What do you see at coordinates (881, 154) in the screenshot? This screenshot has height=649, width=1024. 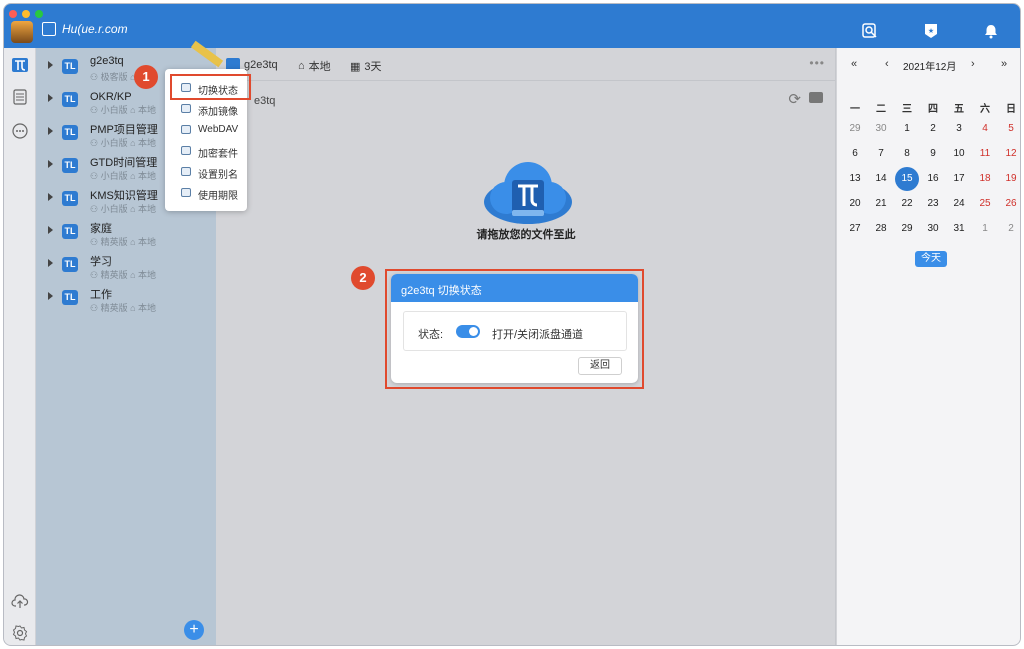 I see `calendar-day: 7` at bounding box center [881, 154].